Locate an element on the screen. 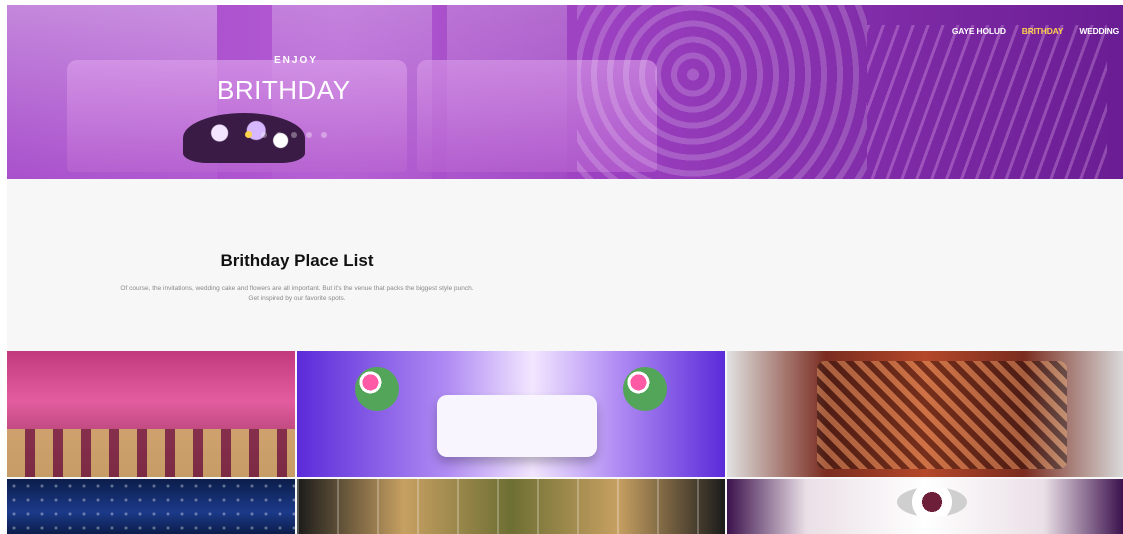  nav-item-brithday: BRITHDAY is located at coordinates (1043, 31).